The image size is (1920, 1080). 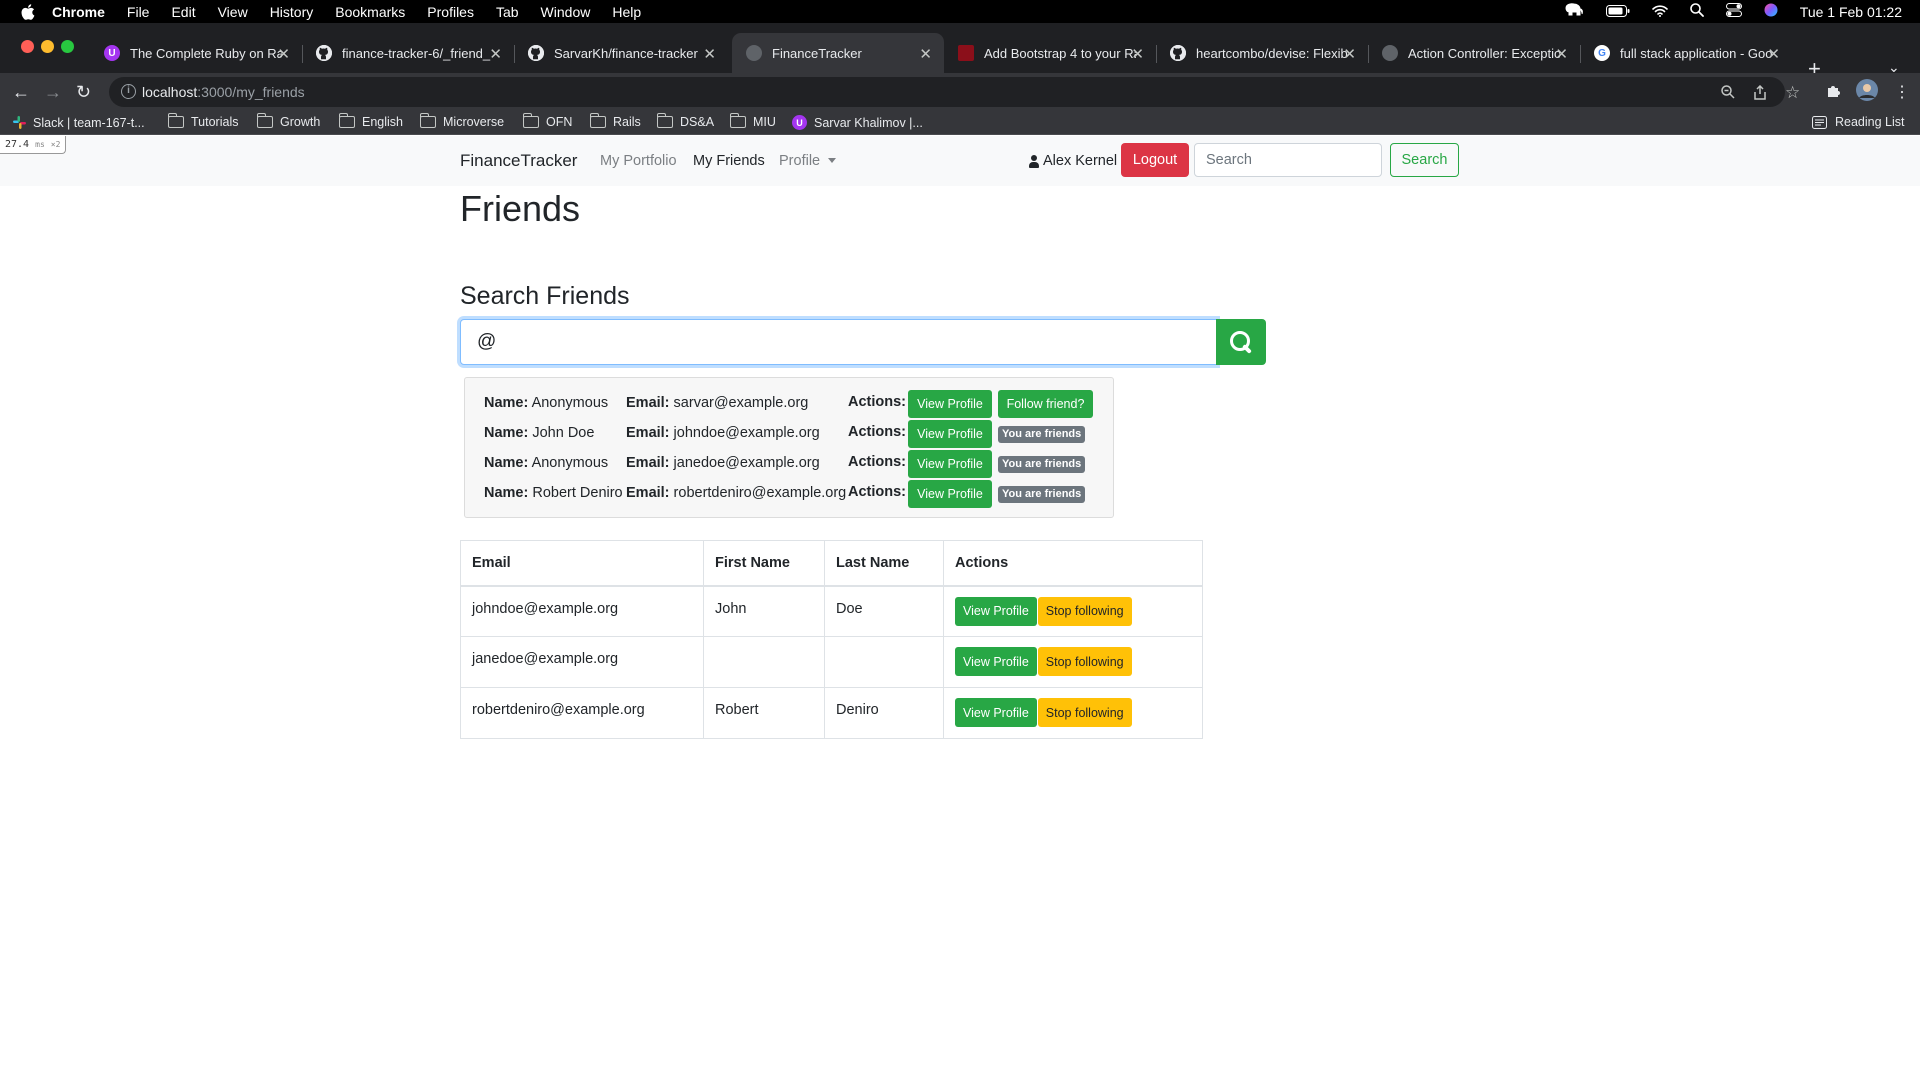 I want to click on extensions-icon, so click(x=1834, y=92).